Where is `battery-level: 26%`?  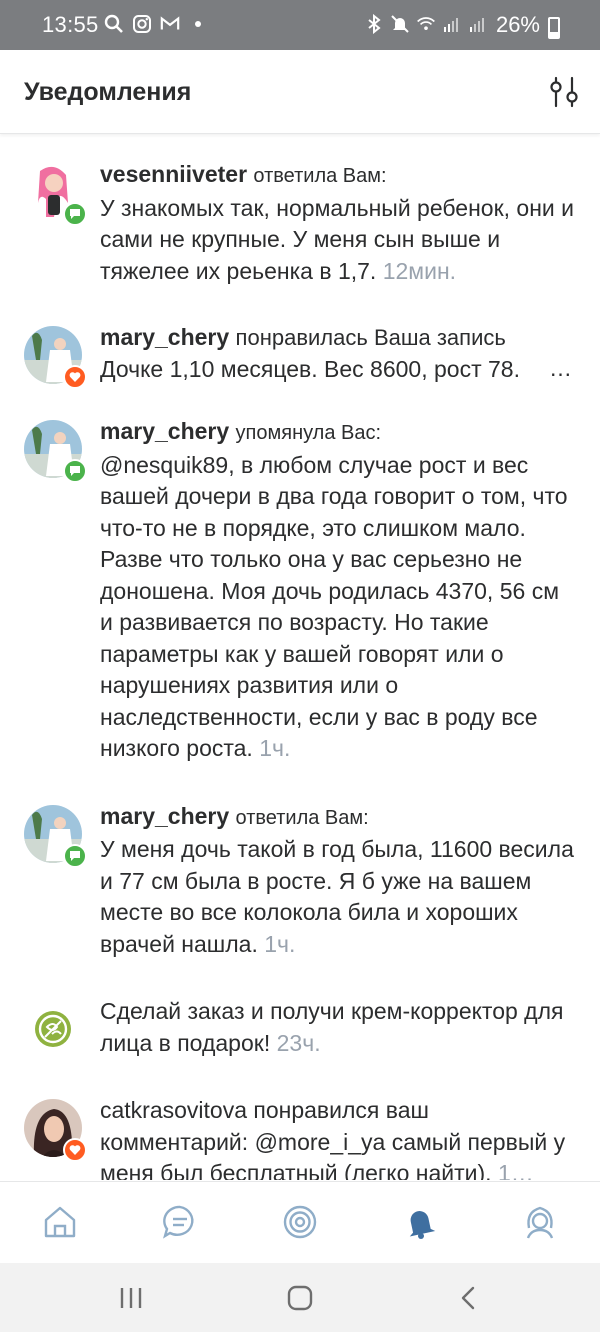 battery-level: 26% is located at coordinates (517, 24).